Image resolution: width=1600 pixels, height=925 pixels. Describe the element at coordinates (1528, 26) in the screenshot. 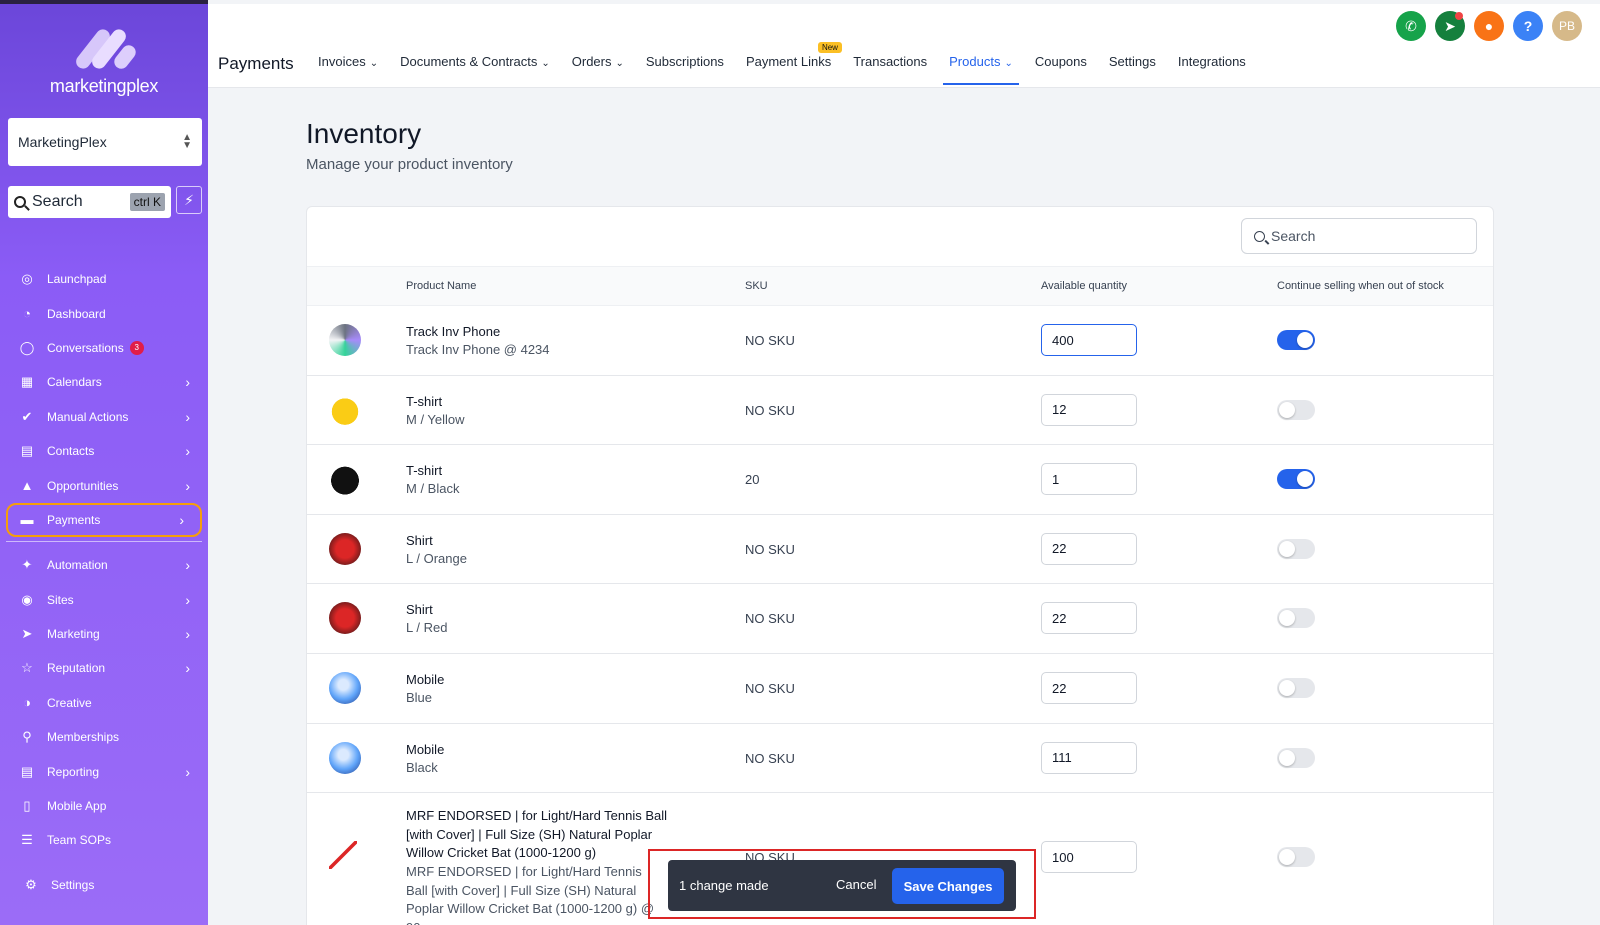

I see `help-icon: ?` at that location.